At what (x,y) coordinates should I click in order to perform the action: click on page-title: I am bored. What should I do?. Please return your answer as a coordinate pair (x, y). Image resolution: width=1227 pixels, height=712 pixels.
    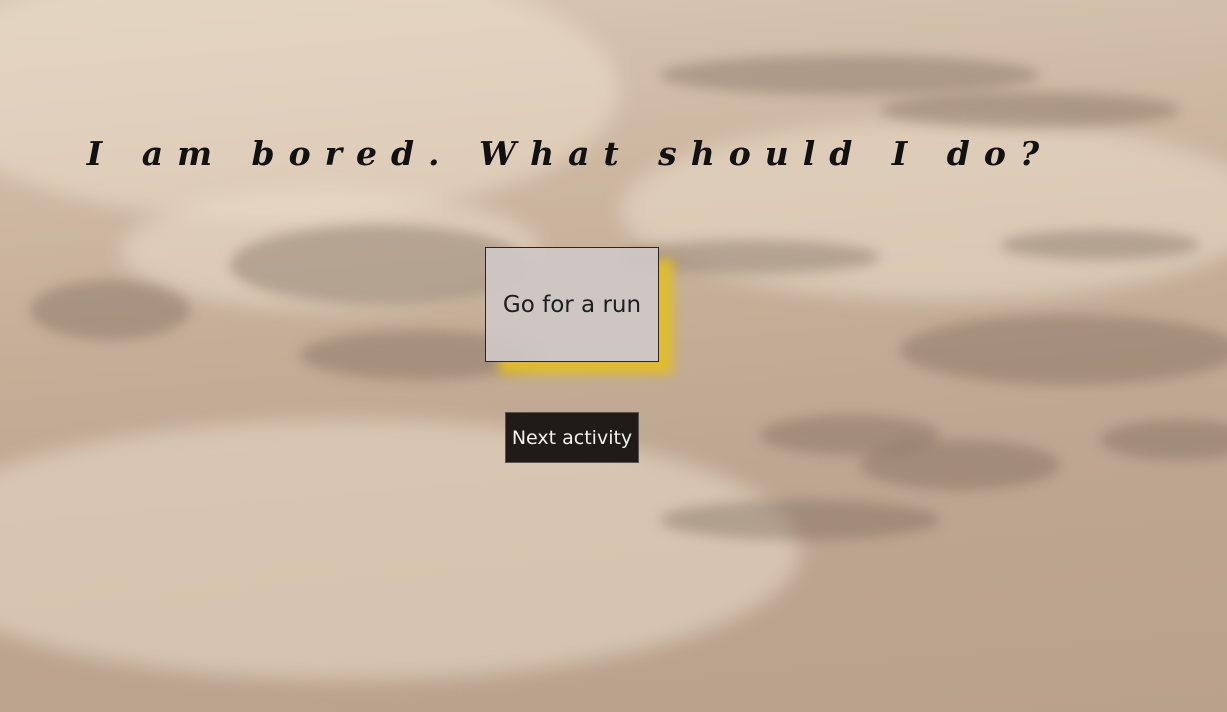
    Looking at the image, I should click on (570, 153).